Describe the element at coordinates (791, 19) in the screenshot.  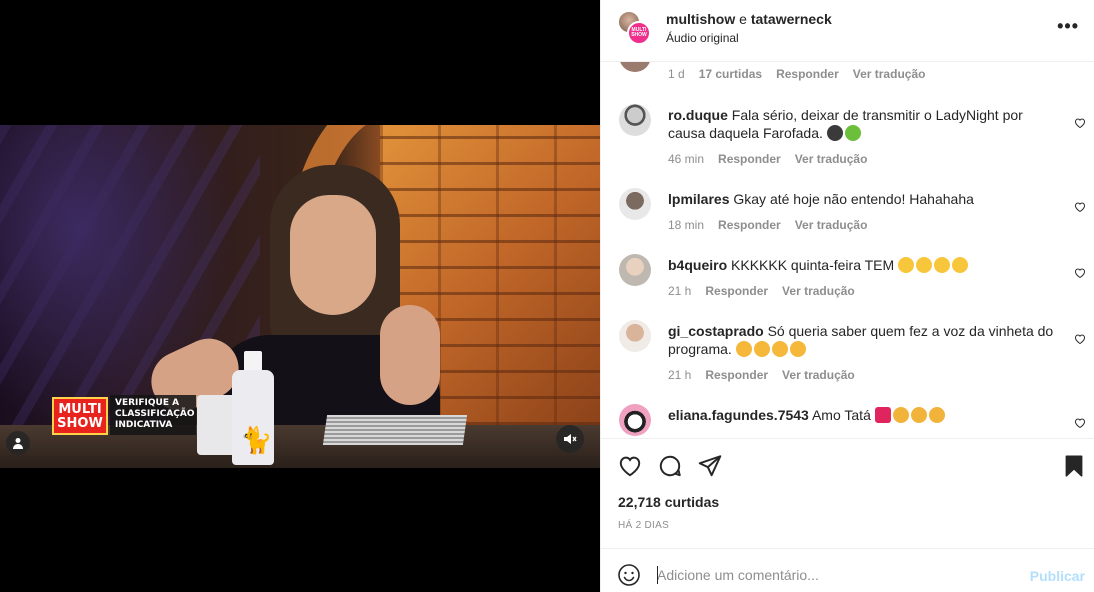
I see `author-tatawerneck: tatawerneck` at that location.